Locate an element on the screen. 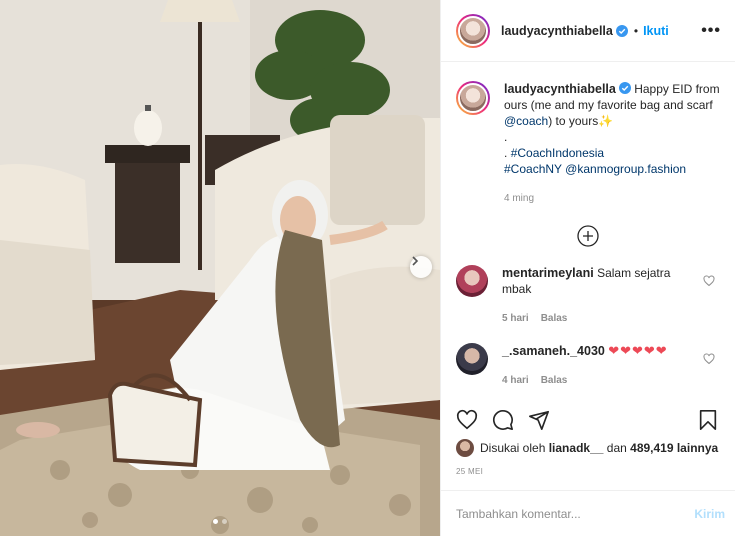 This screenshot has width=735, height=536. sparkle-emoji: ✨ is located at coordinates (606, 121).